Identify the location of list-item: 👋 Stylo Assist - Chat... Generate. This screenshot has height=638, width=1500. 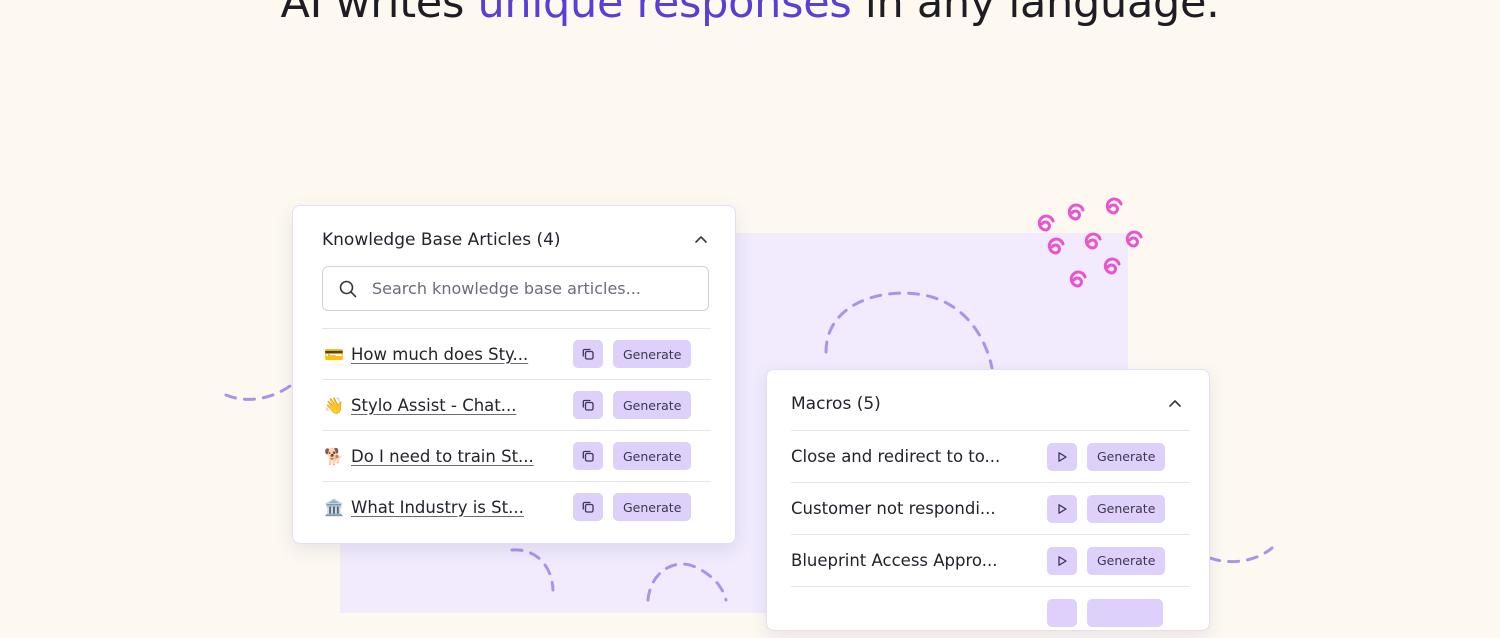
(516, 404).